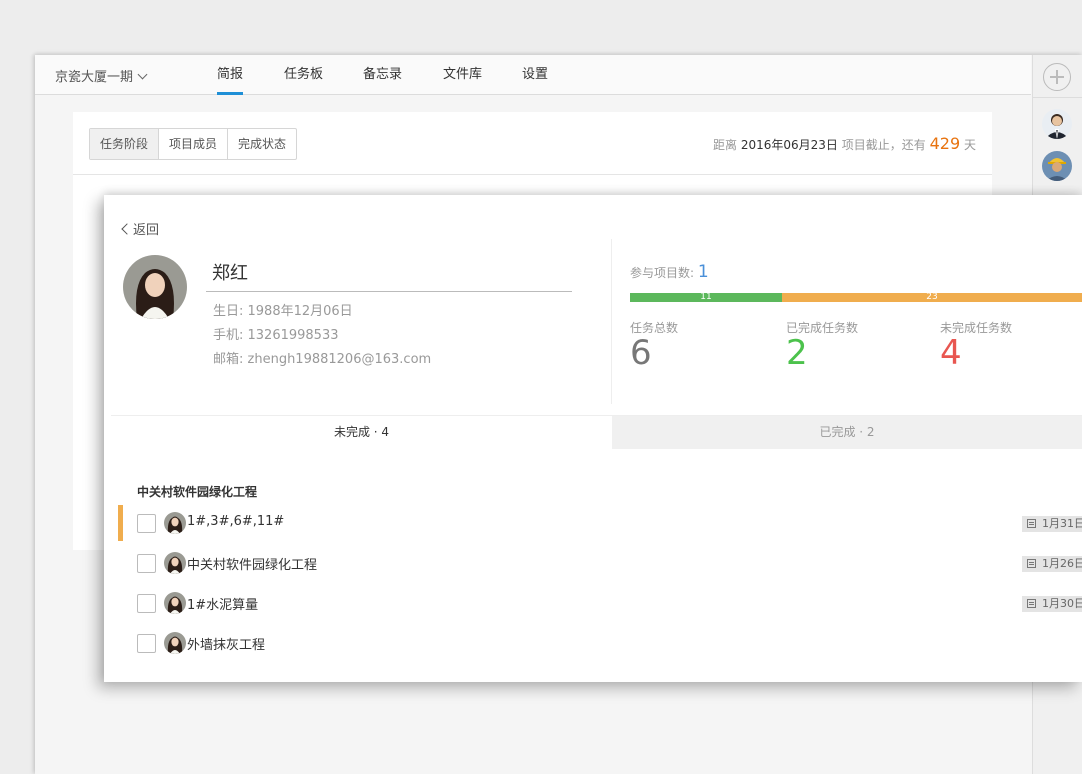 The height and width of the screenshot is (774, 1082). I want to click on due-date-badge: 1月31日, so click(1052, 524).